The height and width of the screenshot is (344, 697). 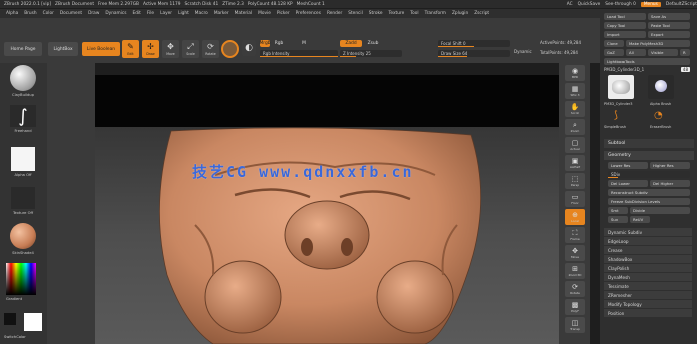 What do you see at coordinates (670, 183) in the screenshot?
I see `del-higher-button: Del Higher` at bounding box center [670, 183].